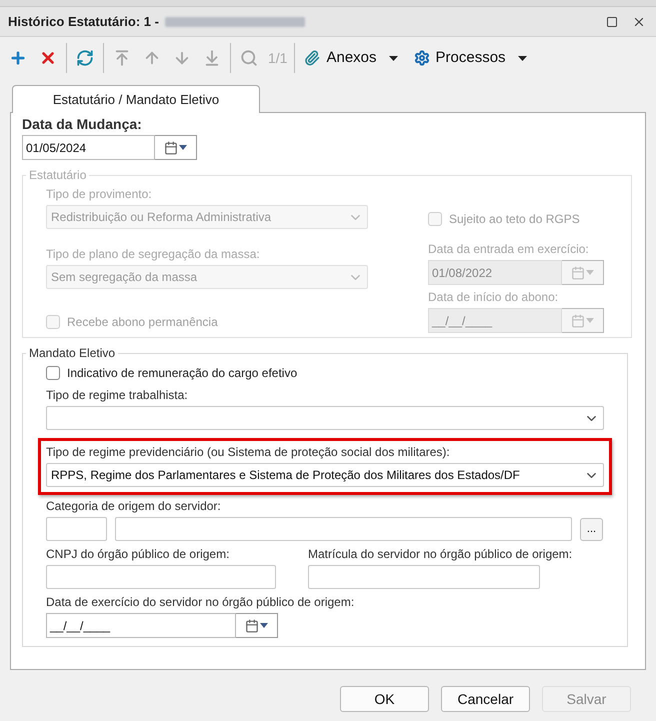  Describe the element at coordinates (509, 249) in the screenshot. I see `field-label: Data da entrada em exercício:` at that location.